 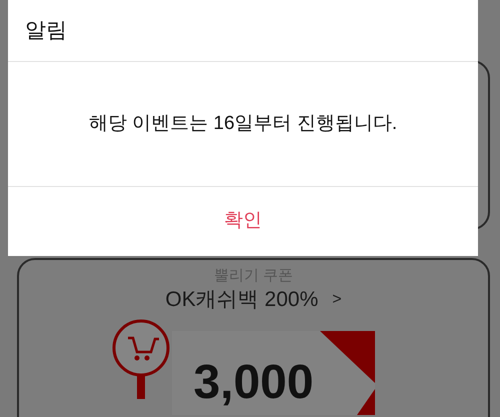 What do you see at coordinates (337, 300) in the screenshot?
I see `link-arrow: >` at bounding box center [337, 300].